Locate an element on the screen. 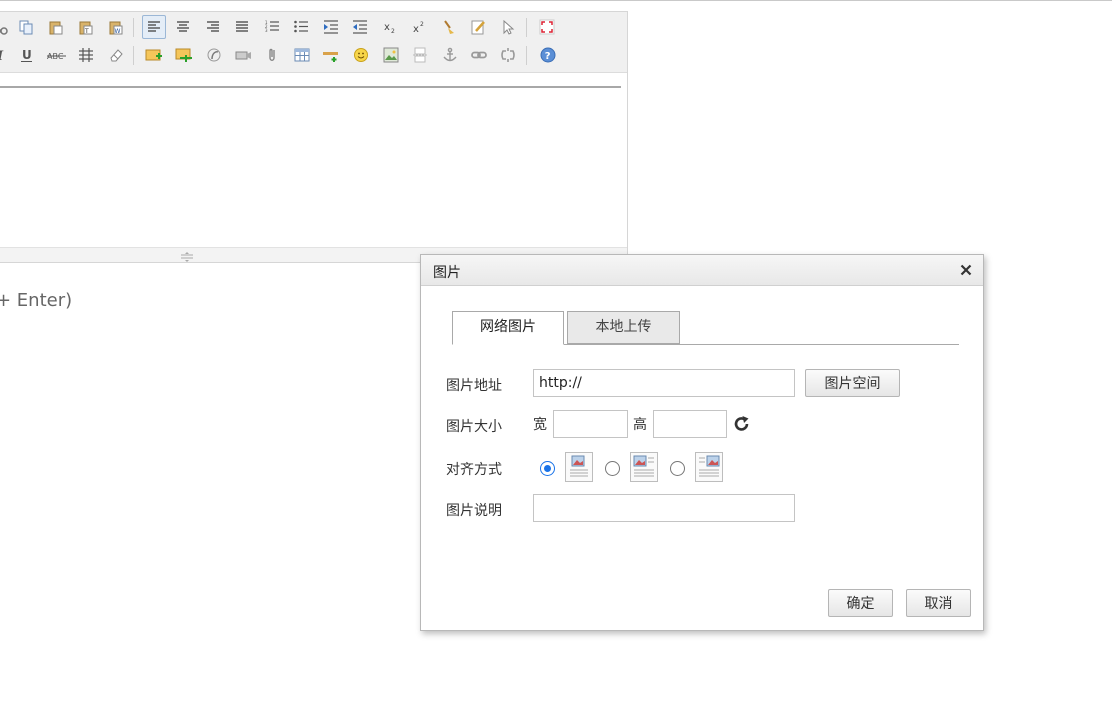 This screenshot has height=715, width=1112. superscript-icon: x2 is located at coordinates (419, 27).